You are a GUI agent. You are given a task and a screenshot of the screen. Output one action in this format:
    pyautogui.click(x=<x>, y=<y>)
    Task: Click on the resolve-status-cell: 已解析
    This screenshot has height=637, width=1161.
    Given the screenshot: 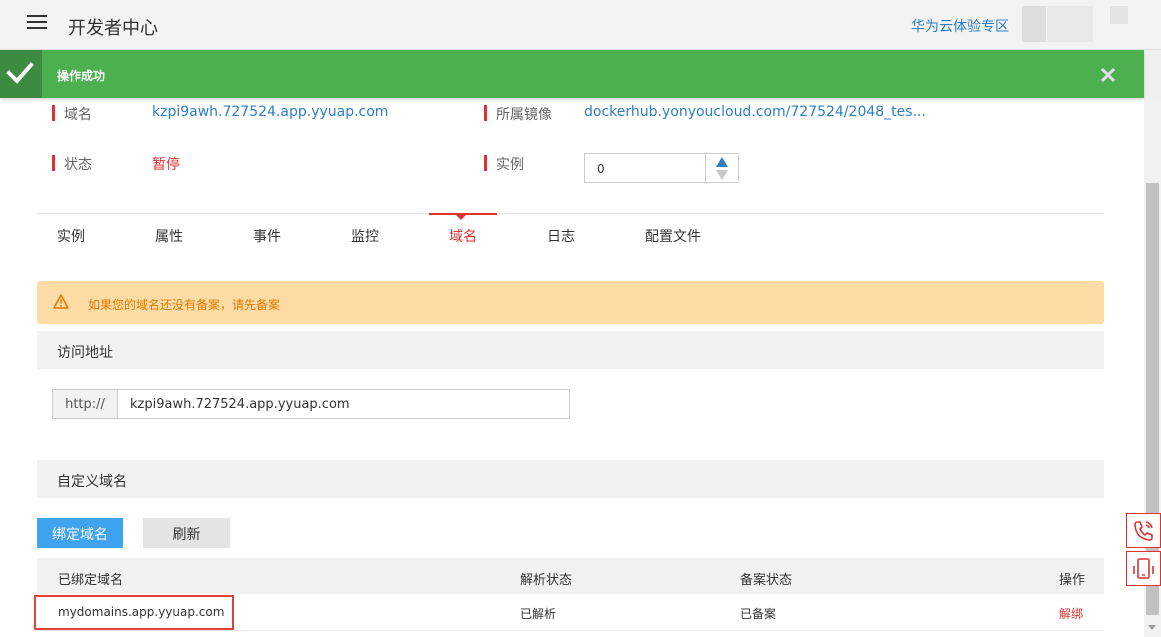 What is the action you would take?
    pyautogui.click(x=538, y=614)
    